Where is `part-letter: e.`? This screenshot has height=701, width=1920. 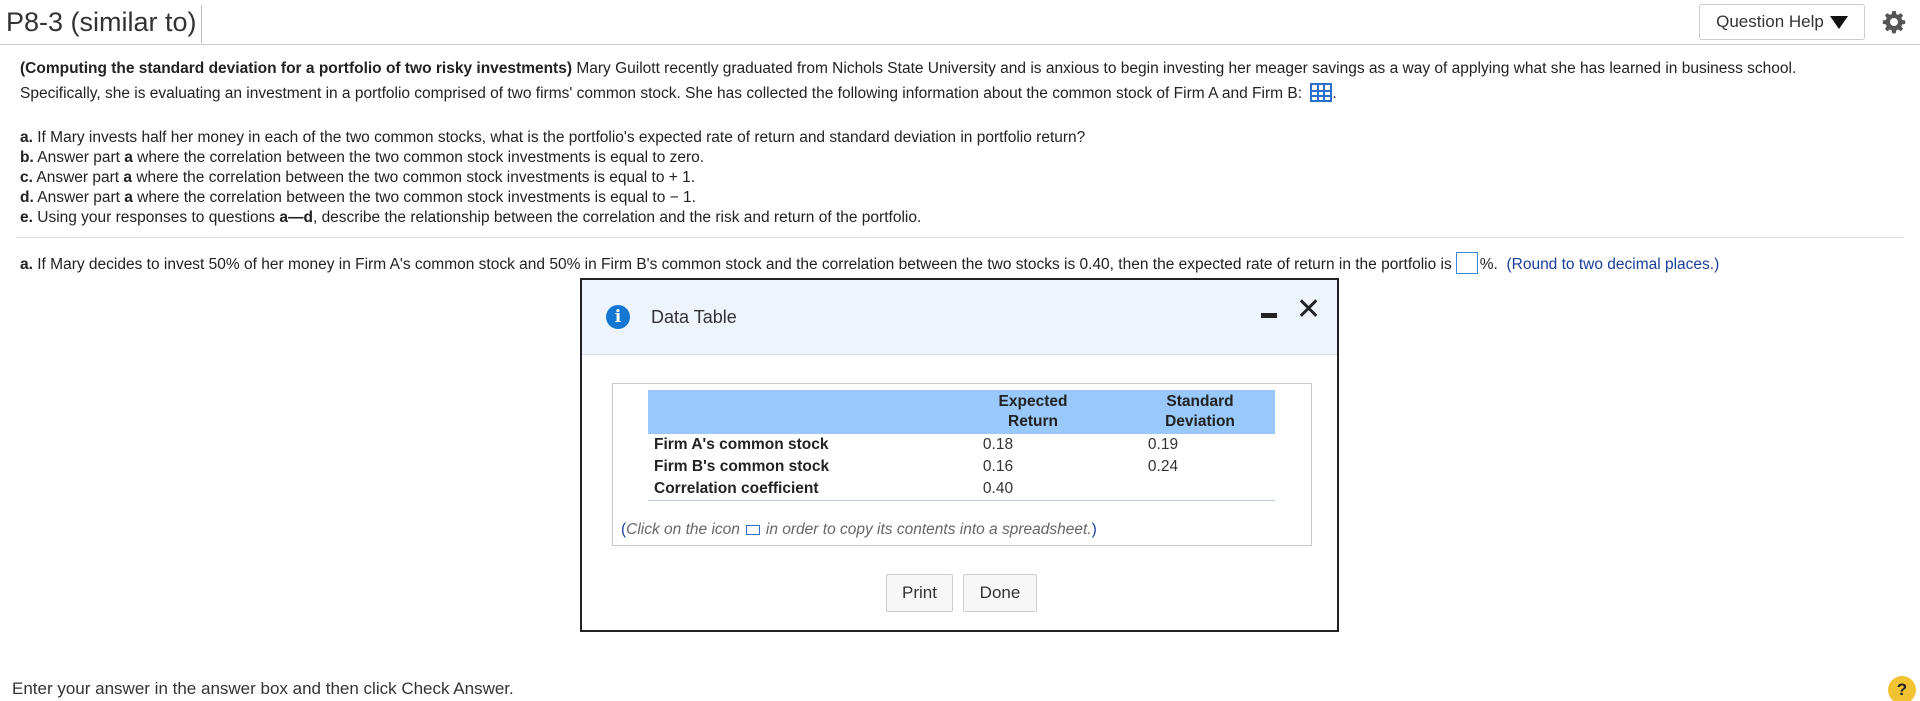
part-letter: e. is located at coordinates (26, 217).